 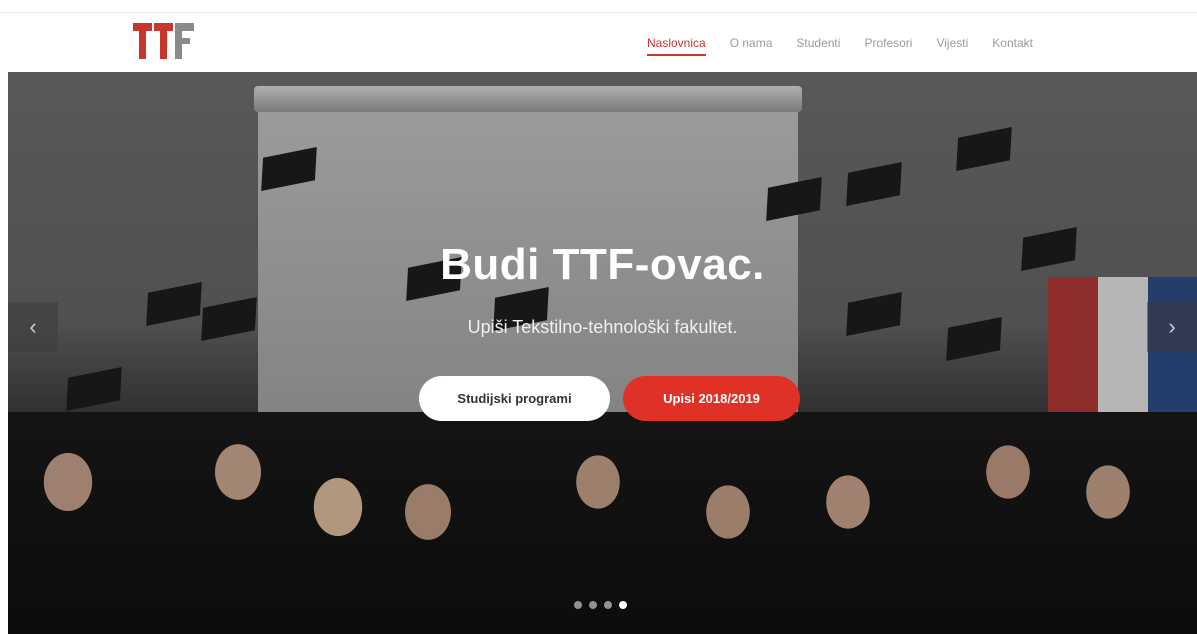 I want to click on nav-item-vijesti: Vijesti, so click(x=952, y=43).